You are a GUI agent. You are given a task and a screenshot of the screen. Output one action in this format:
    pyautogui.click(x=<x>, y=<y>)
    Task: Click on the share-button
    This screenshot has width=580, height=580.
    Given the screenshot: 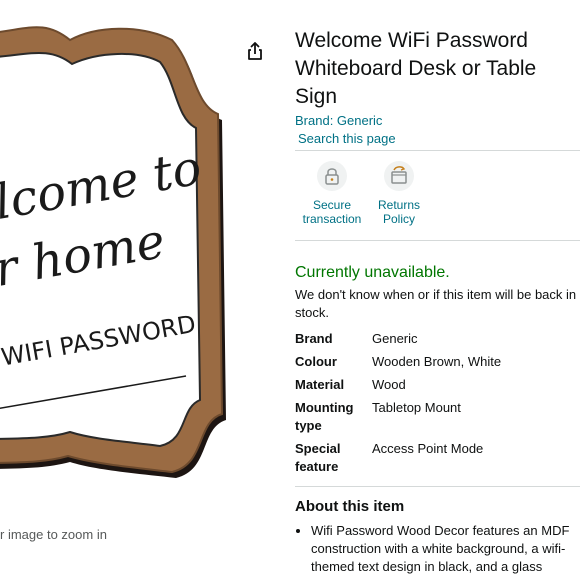 What is the action you would take?
    pyautogui.click(x=255, y=51)
    